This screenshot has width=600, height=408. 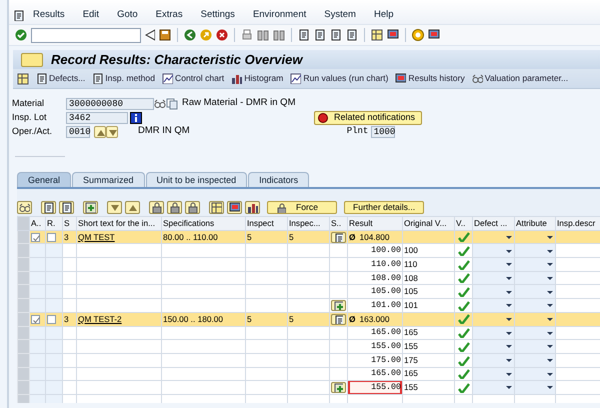 I want to click on menu-item: Goto, so click(x=127, y=15).